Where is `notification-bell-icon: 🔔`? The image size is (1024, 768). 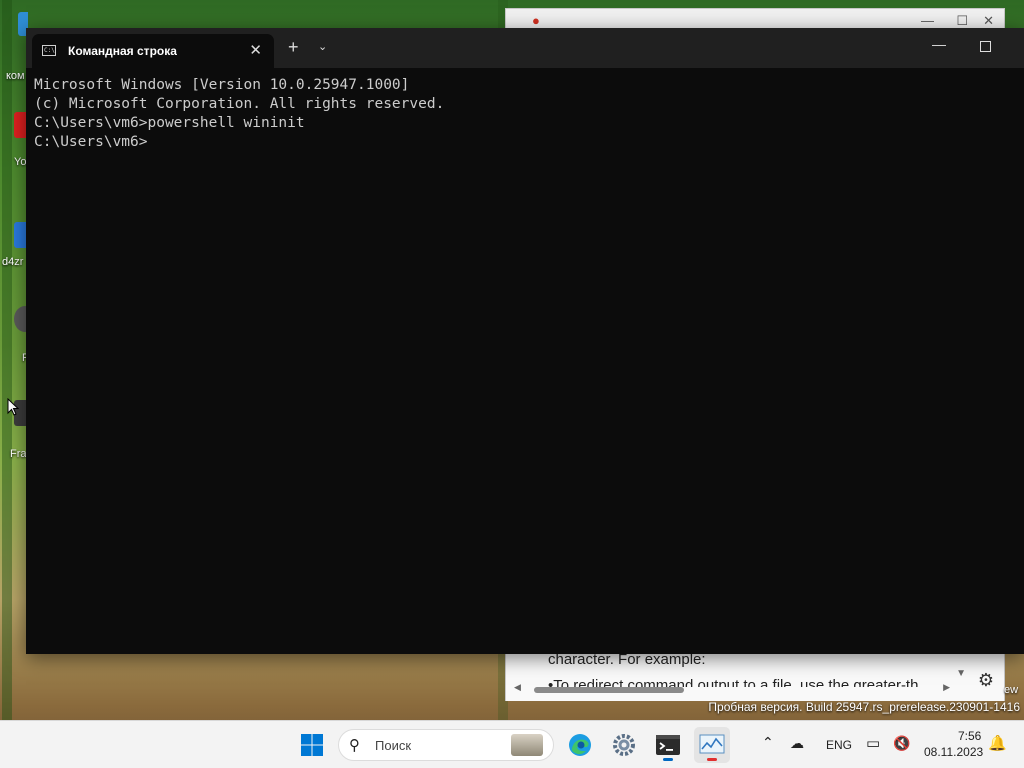 notification-bell-icon: 🔔 is located at coordinates (997, 743).